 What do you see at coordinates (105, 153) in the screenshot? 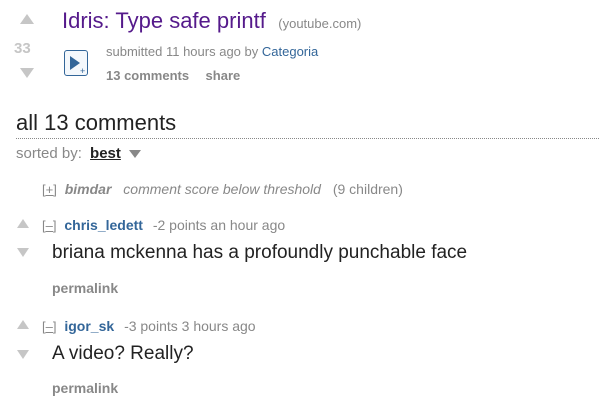
I see `sort-dropdown: best` at bounding box center [105, 153].